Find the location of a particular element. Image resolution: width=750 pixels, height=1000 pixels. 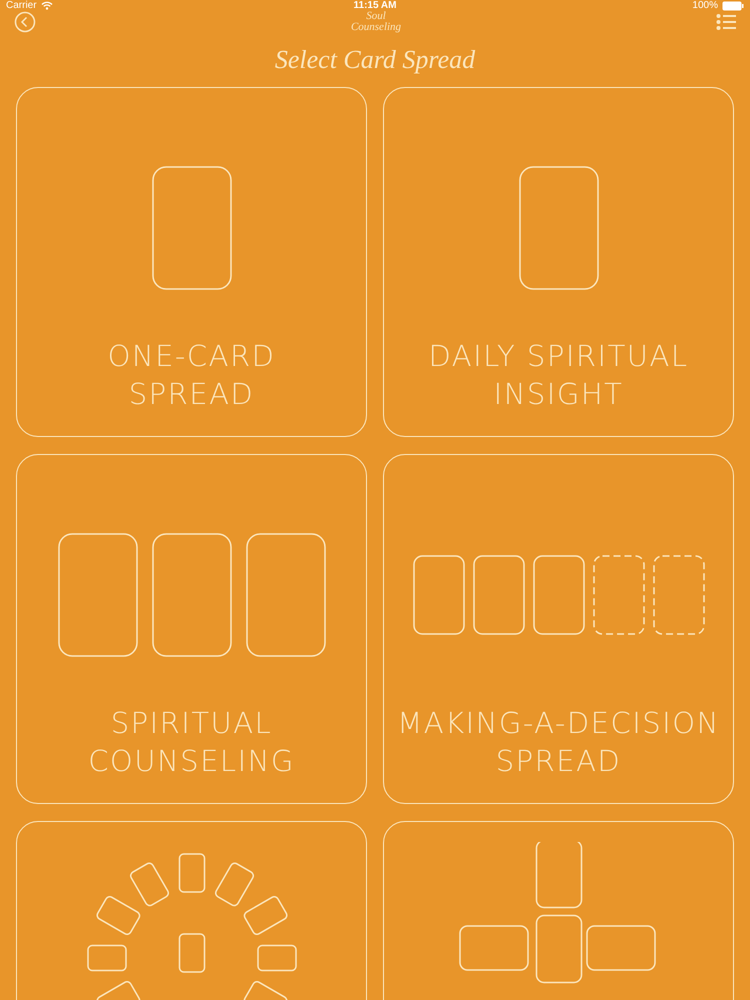

app-logo: Soul Counseling is located at coordinates (376, 22).